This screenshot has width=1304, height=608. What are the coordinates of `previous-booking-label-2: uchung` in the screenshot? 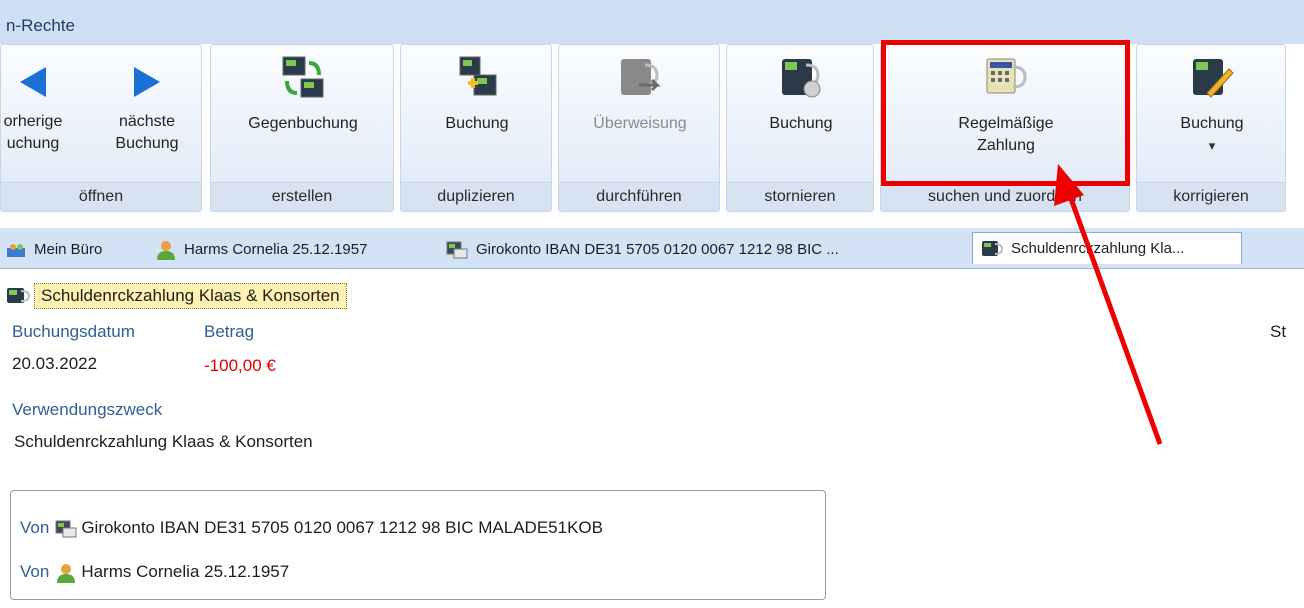 It's located at (33, 143).